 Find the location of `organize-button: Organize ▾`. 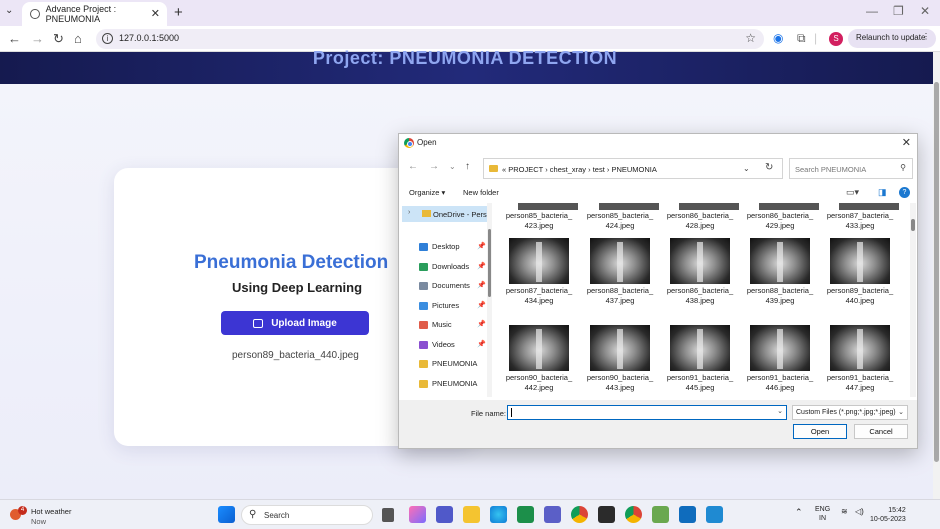

organize-button: Organize ▾ is located at coordinates (427, 192).